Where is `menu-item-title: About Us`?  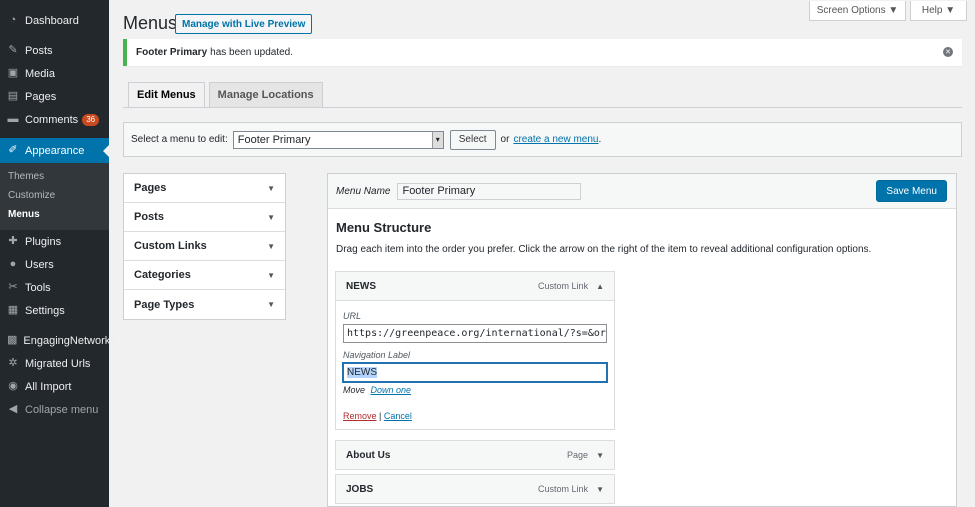
menu-item-title: About Us is located at coordinates (368, 455).